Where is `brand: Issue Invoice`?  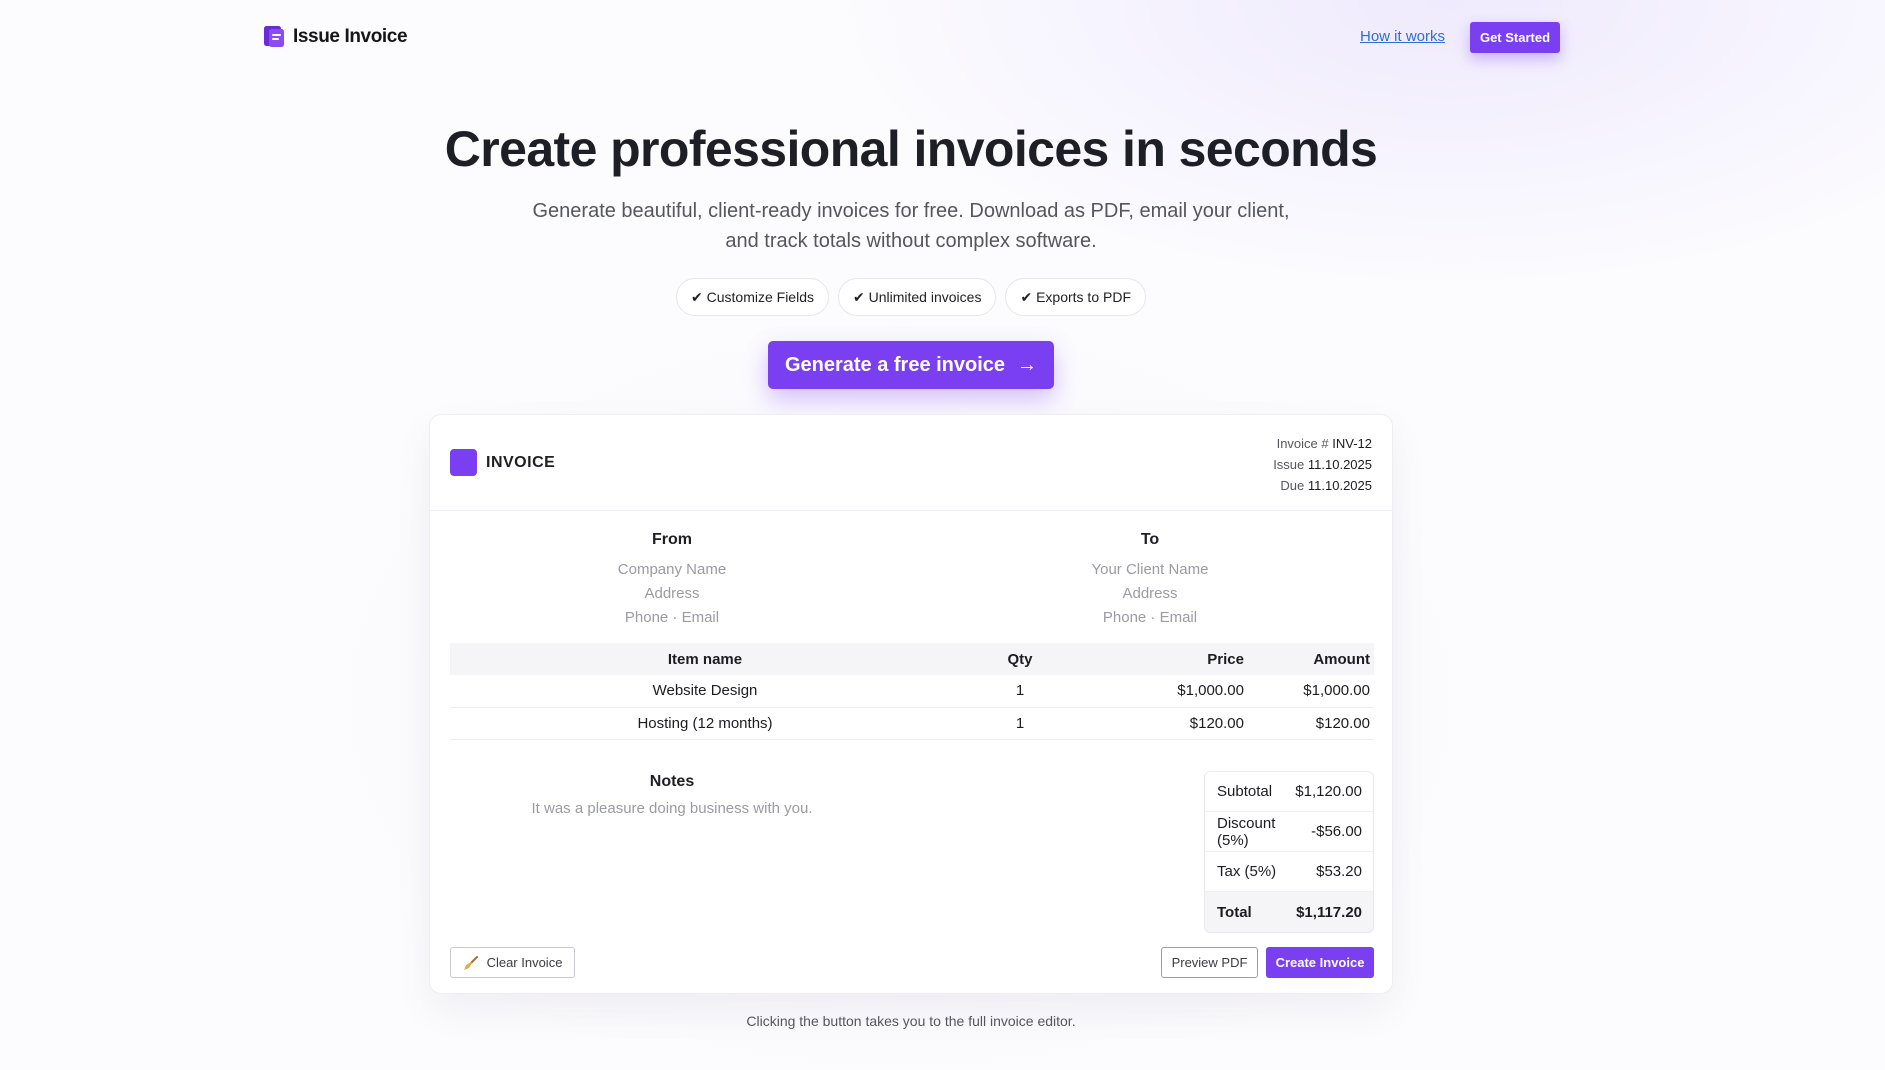 brand: Issue Invoice is located at coordinates (335, 37).